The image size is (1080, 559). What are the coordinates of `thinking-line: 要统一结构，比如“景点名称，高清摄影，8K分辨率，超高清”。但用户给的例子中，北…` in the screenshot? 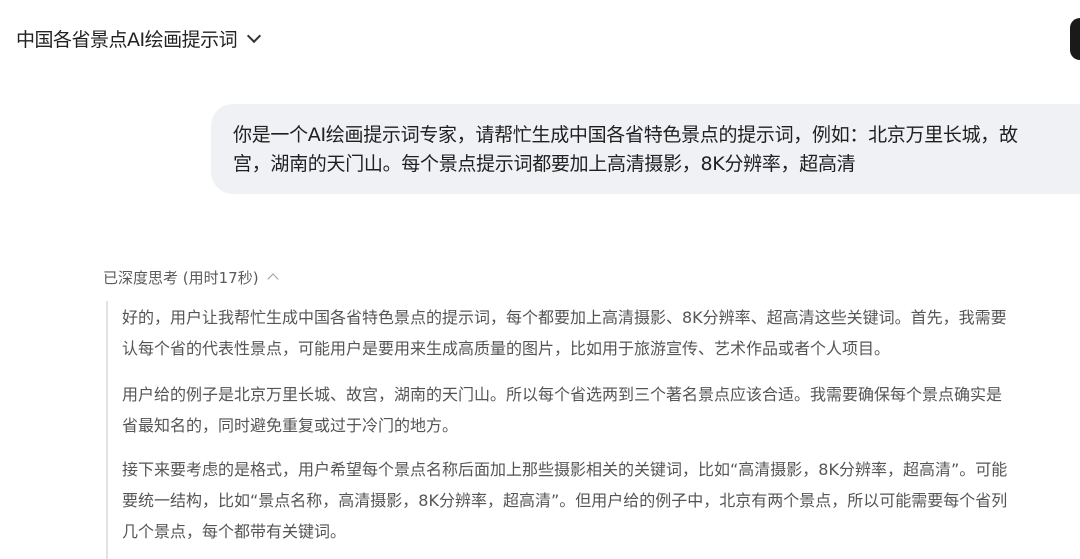 It's located at (565, 500).